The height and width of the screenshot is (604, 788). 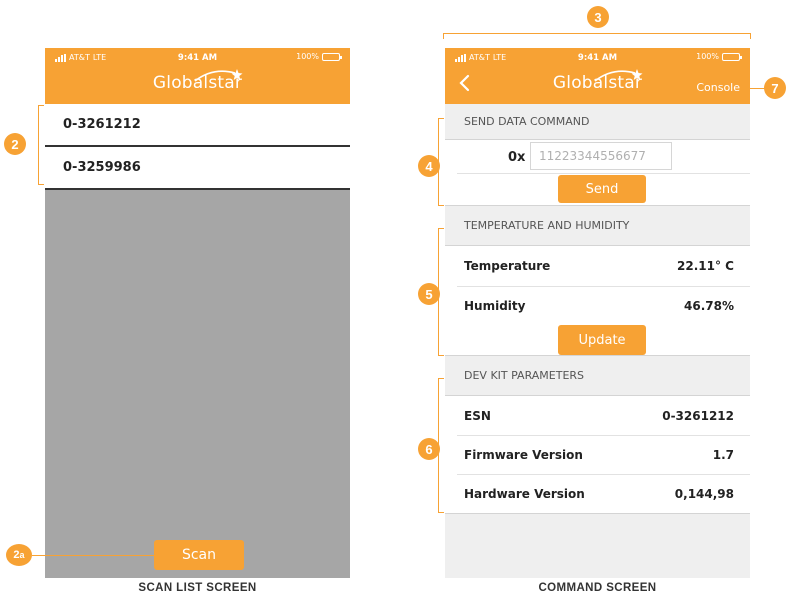 I want to click on hex-prefix: 0x, so click(x=517, y=157).